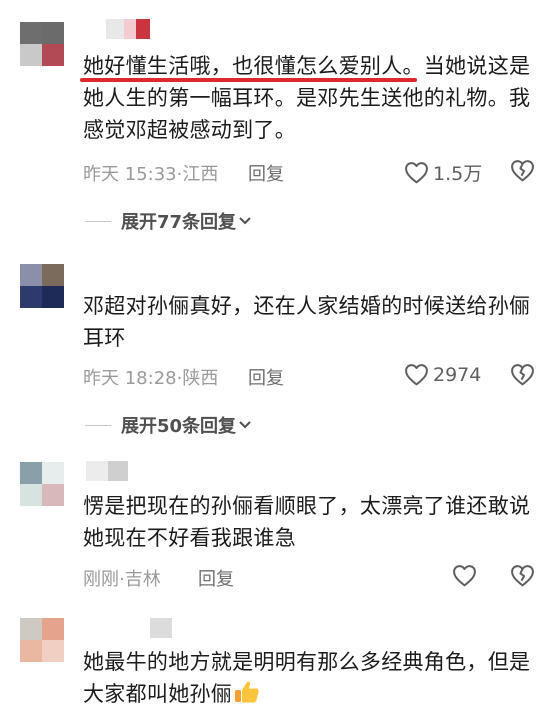 This screenshot has height=709, width=554. I want to click on comment-meta: 昨天 15:33·江西, so click(151, 174).